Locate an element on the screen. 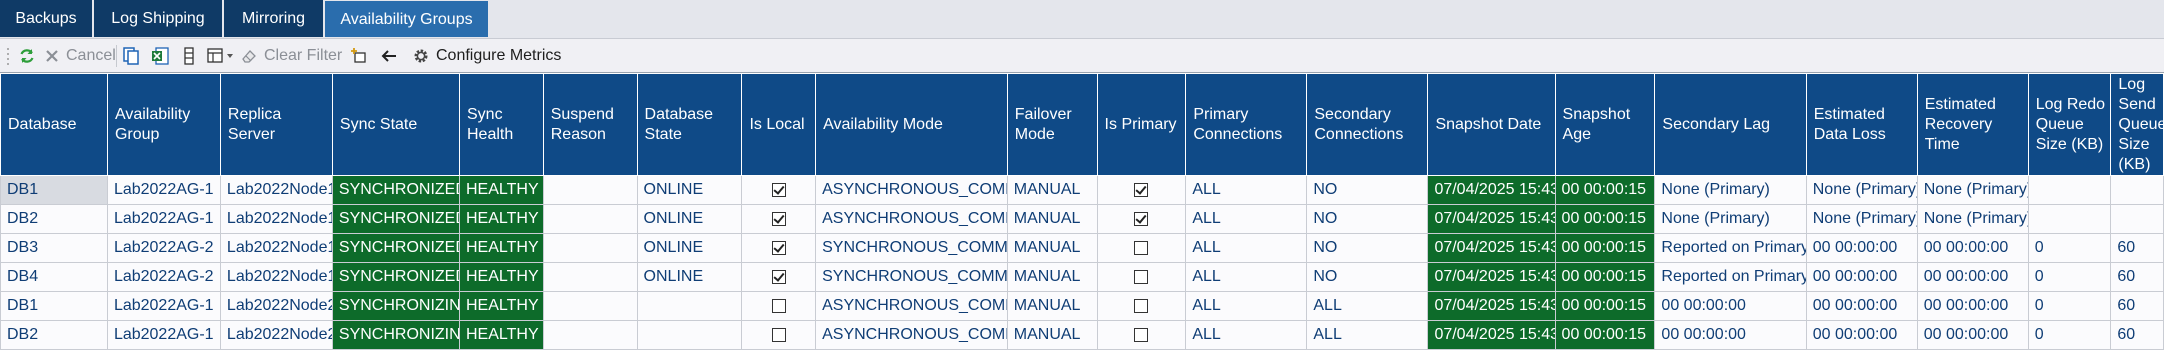  tab-backups: Backups is located at coordinates (46, 18).